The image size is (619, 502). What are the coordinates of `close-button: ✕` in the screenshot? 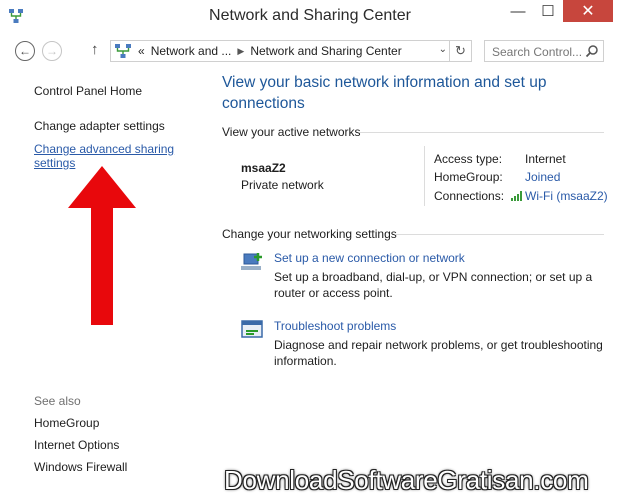 It's located at (588, 11).